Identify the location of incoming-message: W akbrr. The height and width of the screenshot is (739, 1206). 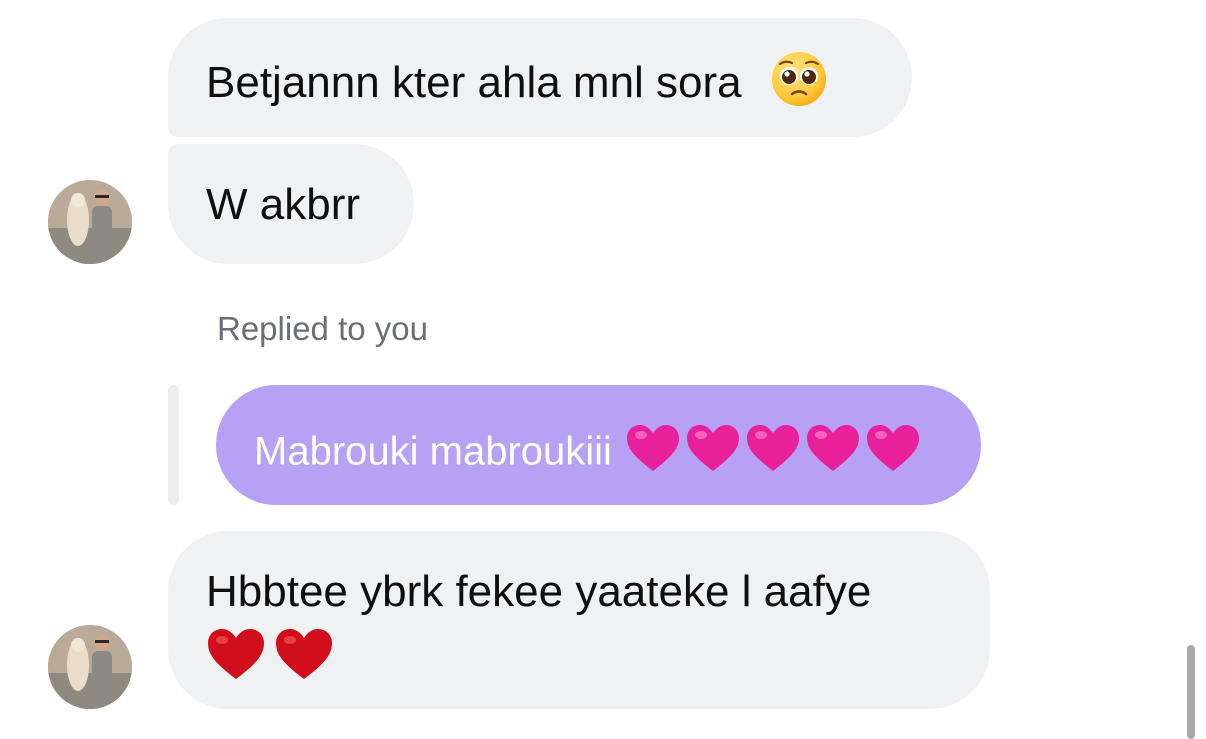
(291, 204).